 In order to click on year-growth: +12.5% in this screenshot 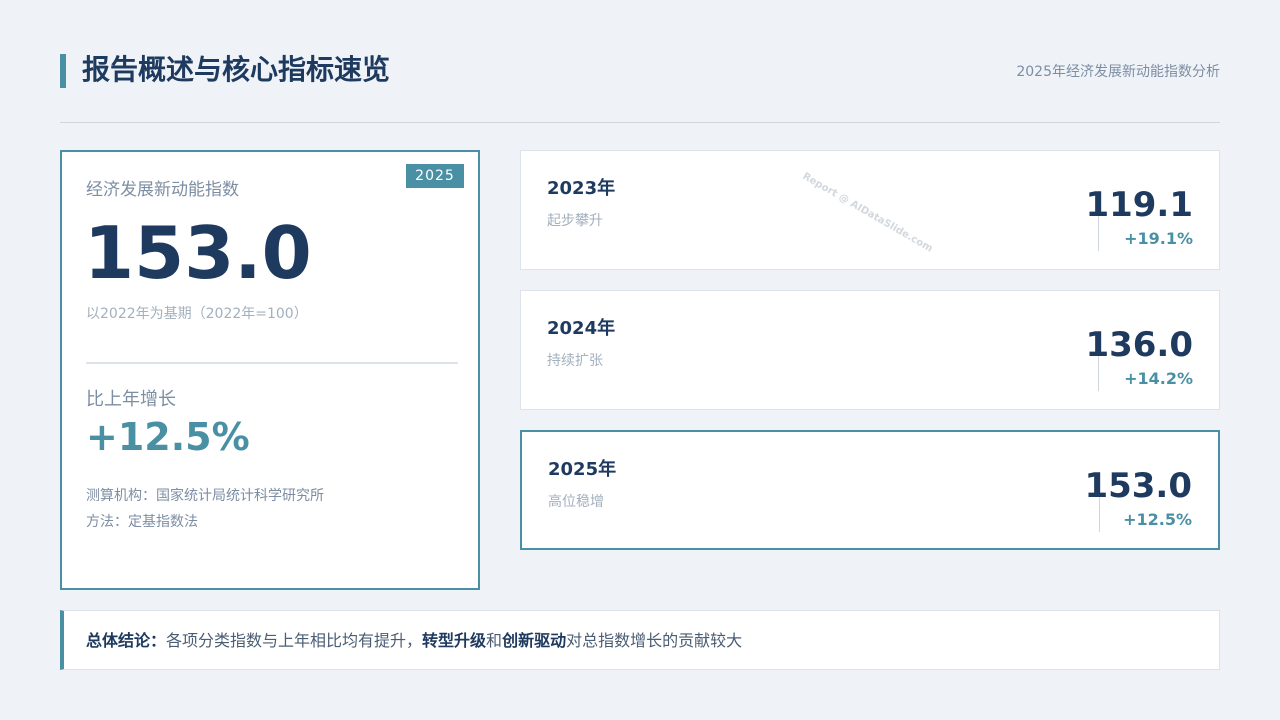, I will do `click(1157, 519)`.